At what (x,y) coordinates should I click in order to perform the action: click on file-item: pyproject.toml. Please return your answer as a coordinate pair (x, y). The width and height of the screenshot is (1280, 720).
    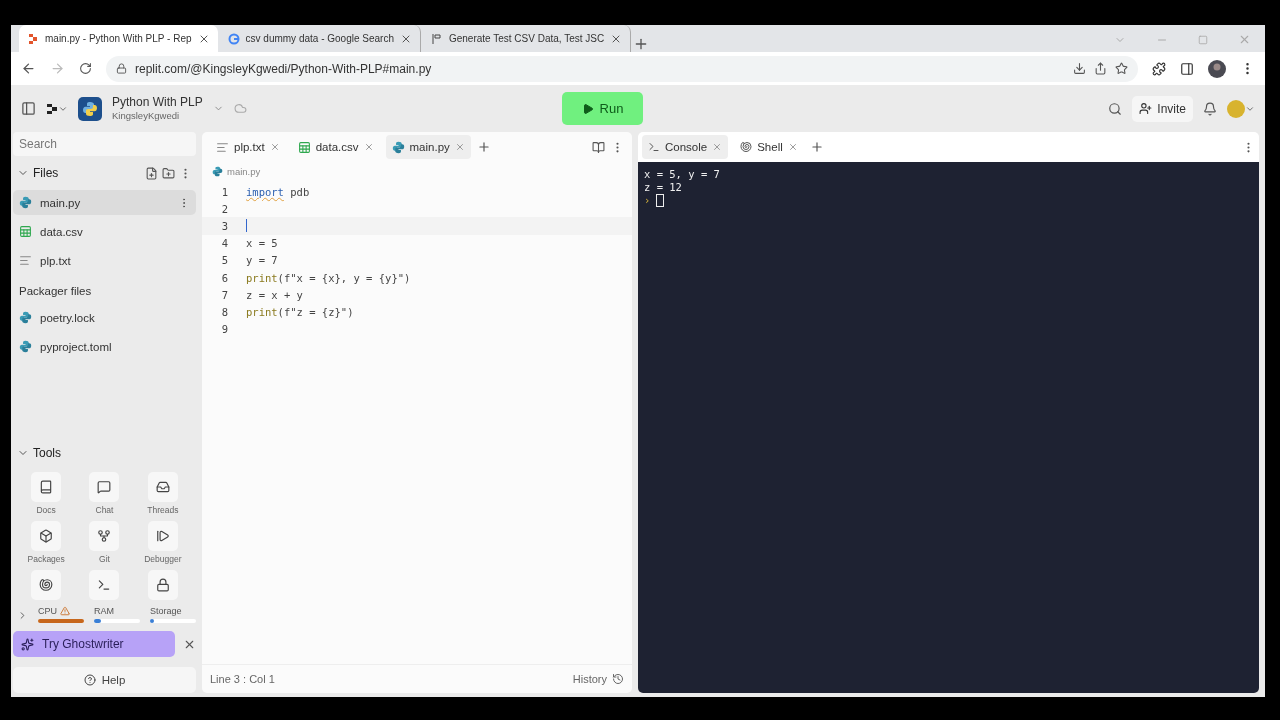
    Looking at the image, I should click on (104, 346).